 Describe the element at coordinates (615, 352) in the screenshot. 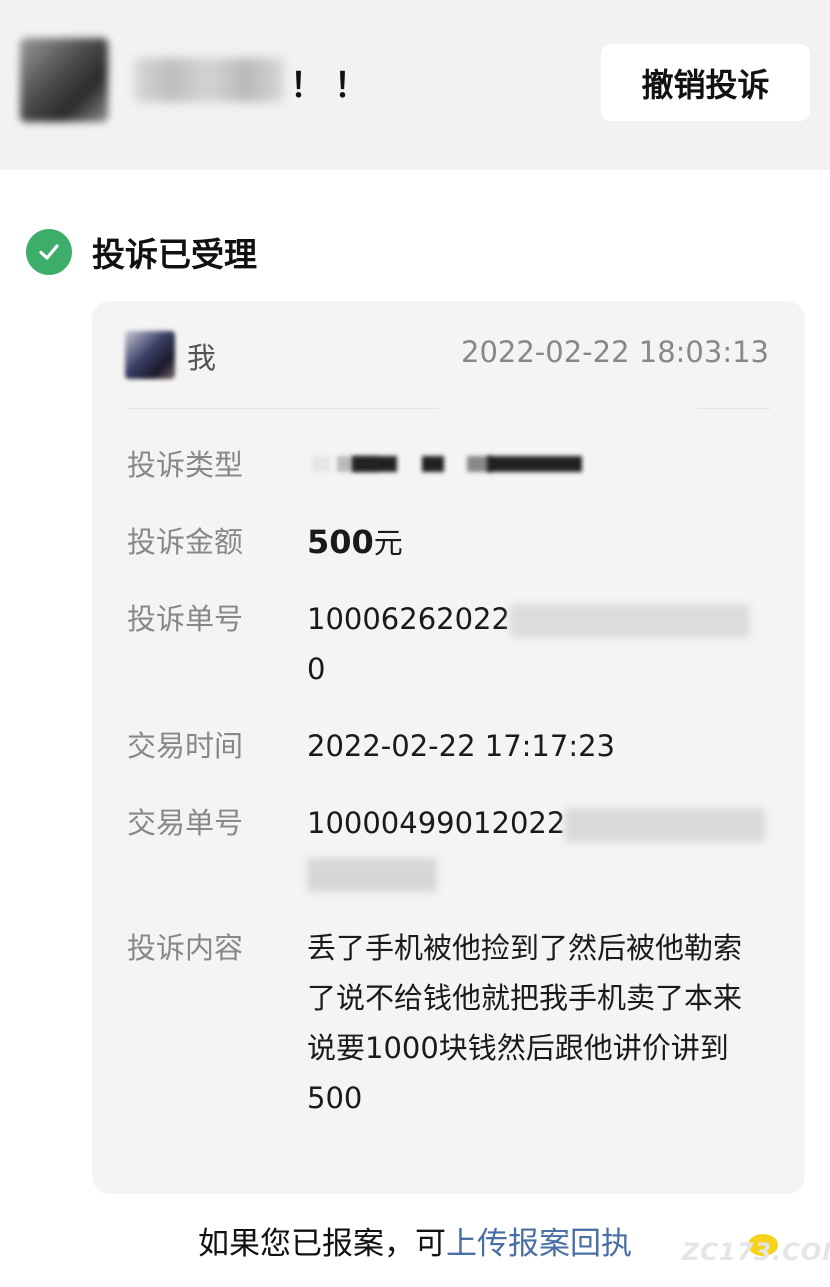

I see `submit-timestamp: 2022-02-22 18:03:13` at that location.